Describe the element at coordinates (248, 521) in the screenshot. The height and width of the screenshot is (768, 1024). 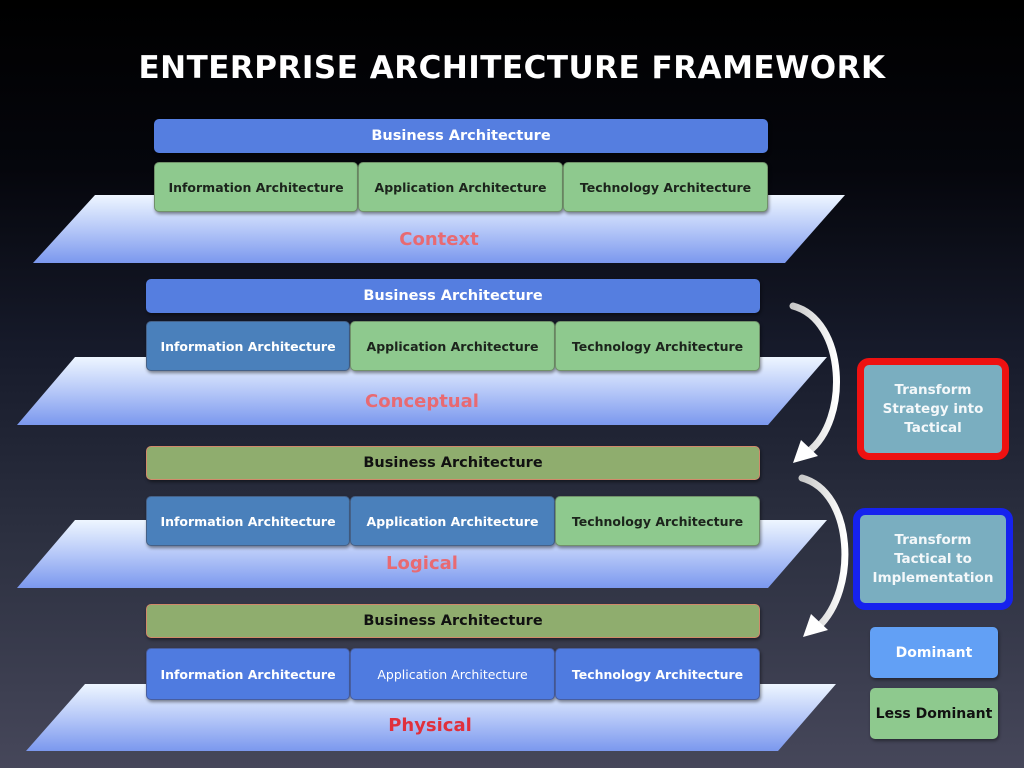
I see `logical-information-architecture: Information Architecture` at that location.